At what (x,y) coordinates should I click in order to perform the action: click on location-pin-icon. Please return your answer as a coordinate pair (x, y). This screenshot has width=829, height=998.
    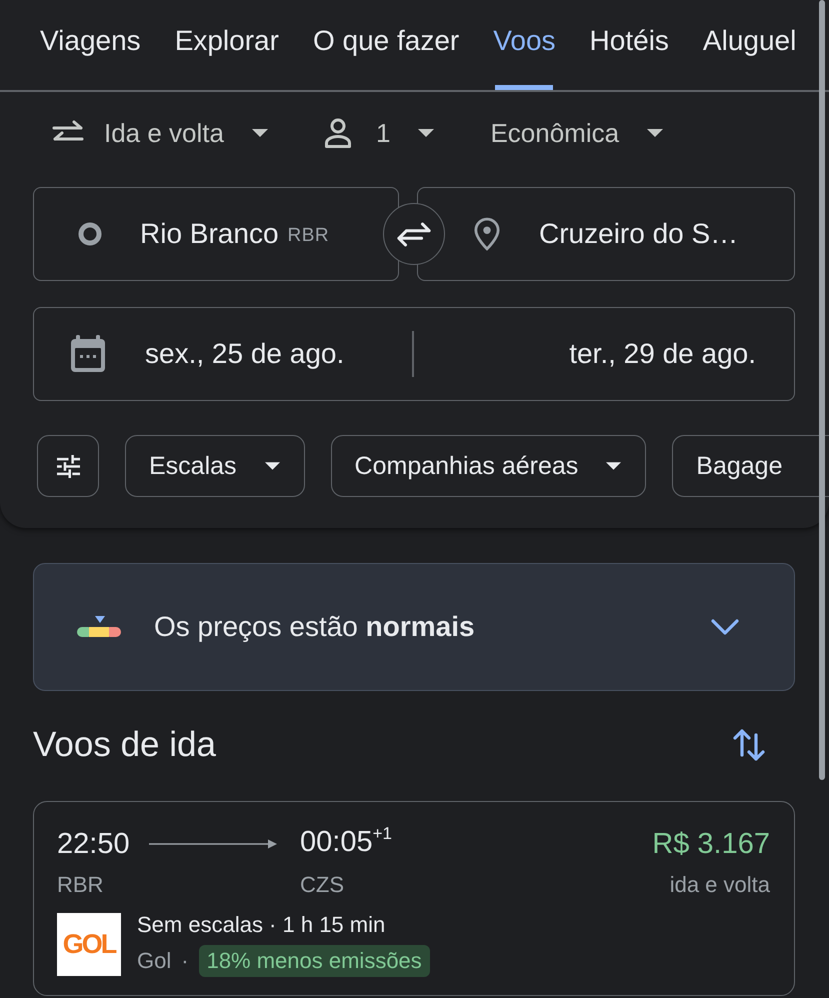
    Looking at the image, I should click on (487, 234).